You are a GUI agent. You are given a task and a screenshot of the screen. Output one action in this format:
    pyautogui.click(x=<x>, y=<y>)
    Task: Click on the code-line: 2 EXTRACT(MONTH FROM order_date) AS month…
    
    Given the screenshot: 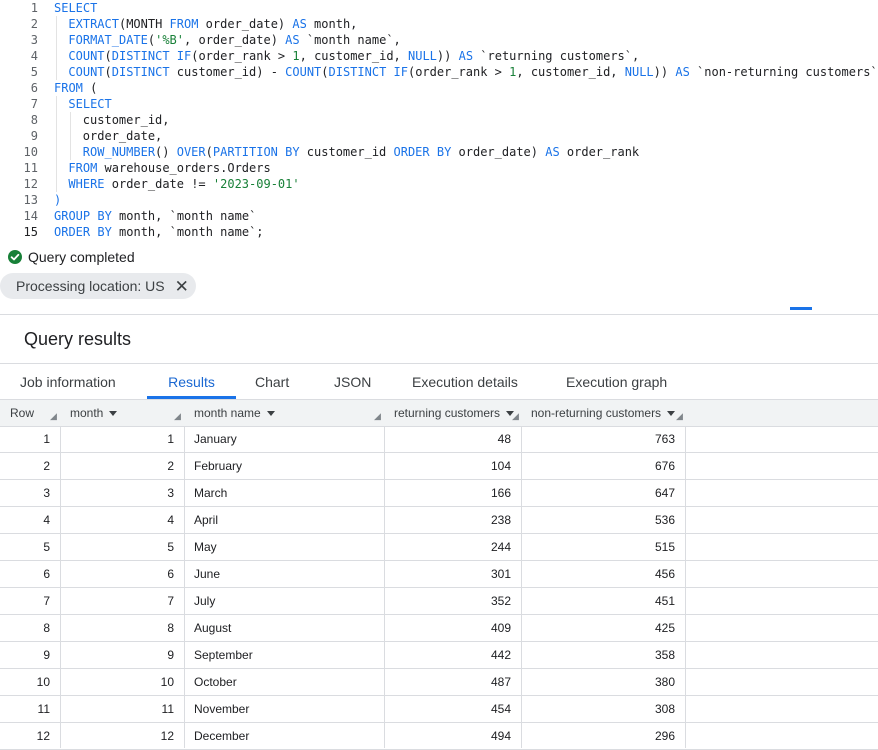 What is the action you would take?
    pyautogui.click(x=439, y=24)
    